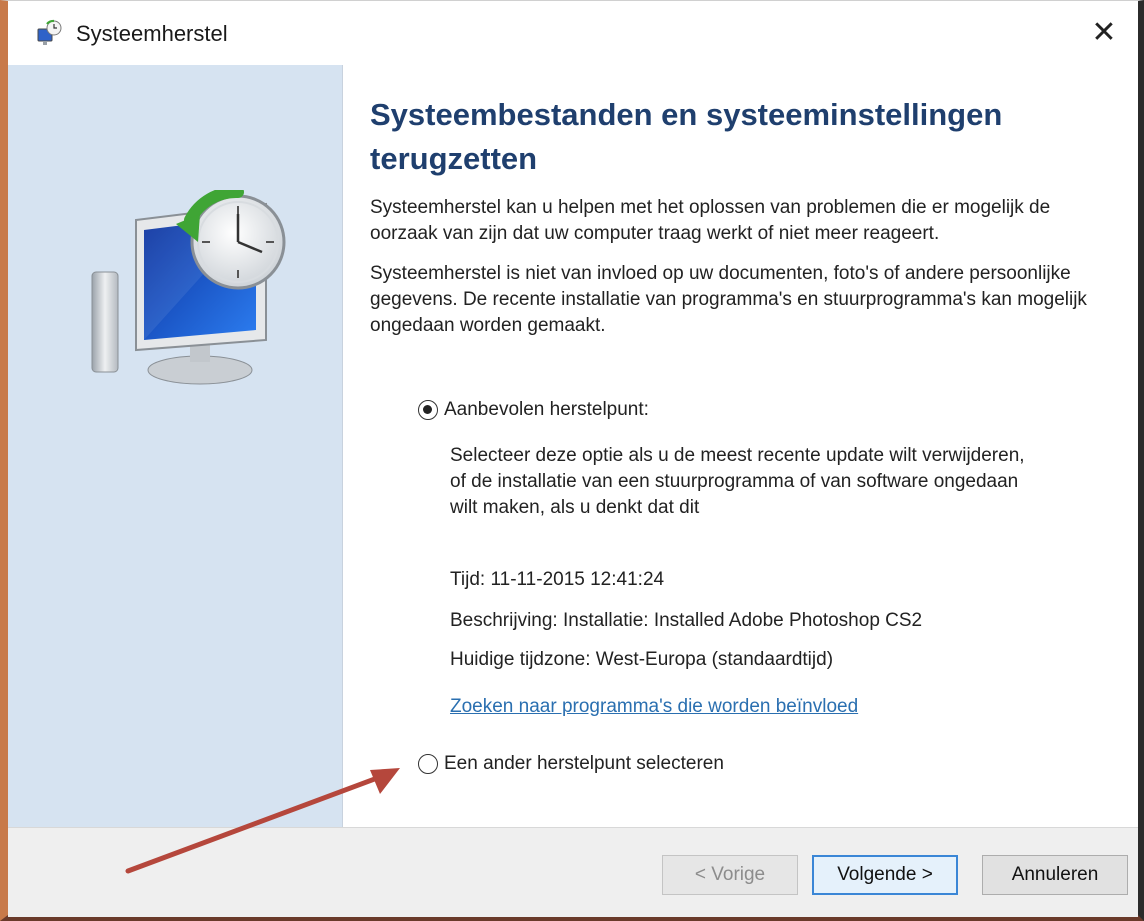 The image size is (1144, 921). I want to click on system-restore-hero-icon, so click(188, 287).